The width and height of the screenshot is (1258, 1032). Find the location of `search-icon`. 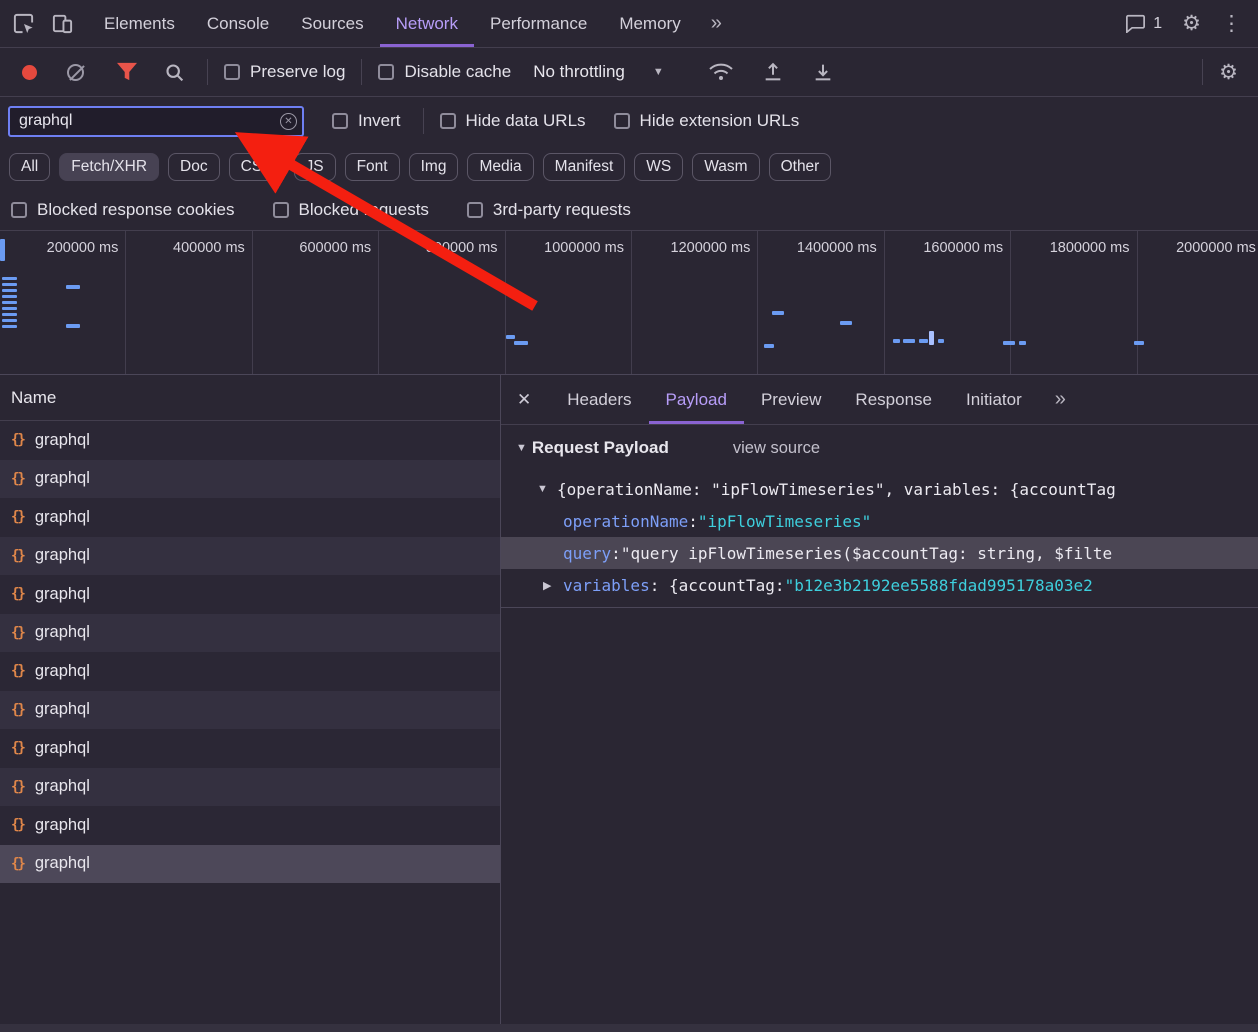

search-icon is located at coordinates (174, 72).